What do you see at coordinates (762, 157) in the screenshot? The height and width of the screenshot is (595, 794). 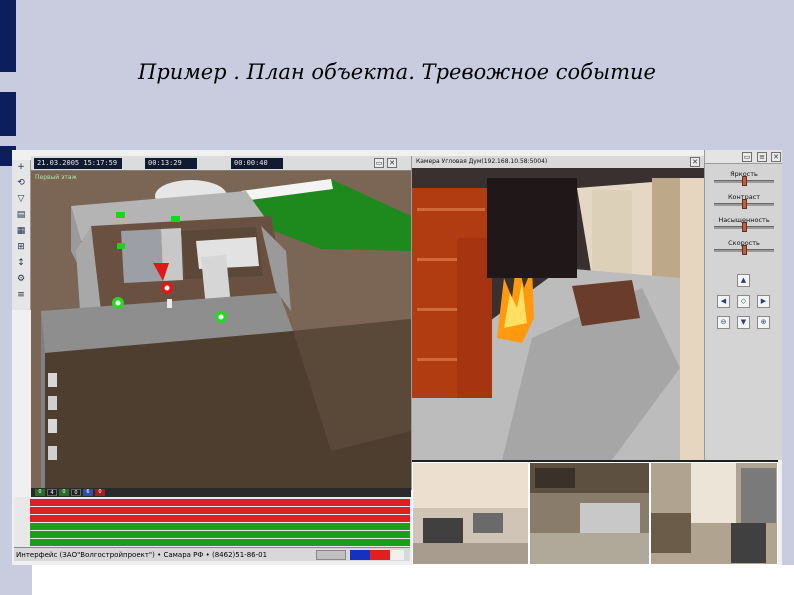 I see `panel-list-button: ≡` at bounding box center [762, 157].